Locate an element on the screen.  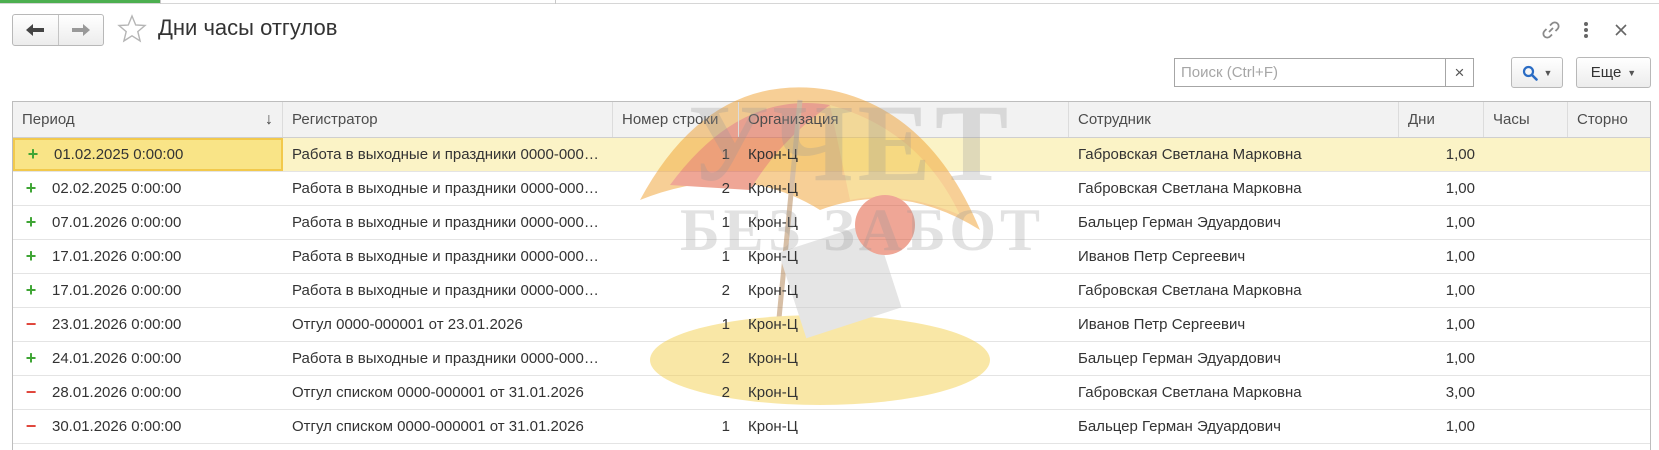
search-clear-button: × is located at coordinates (1459, 72).